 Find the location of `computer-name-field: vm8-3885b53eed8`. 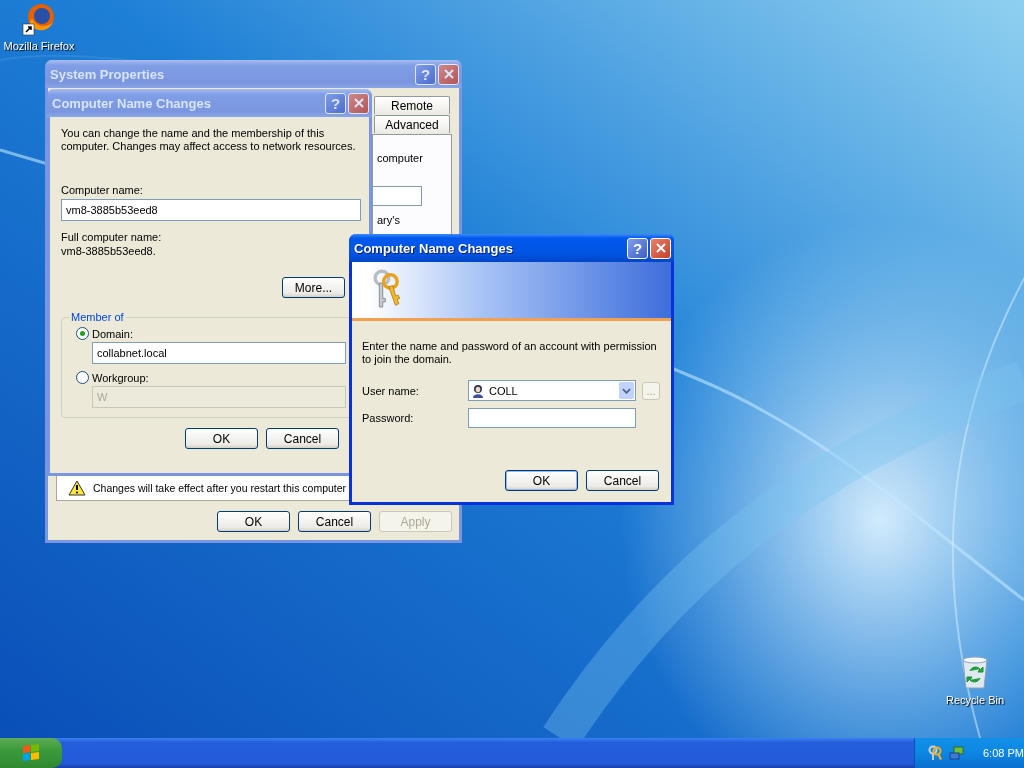

computer-name-field: vm8-3885b53eed8 is located at coordinates (211, 210).